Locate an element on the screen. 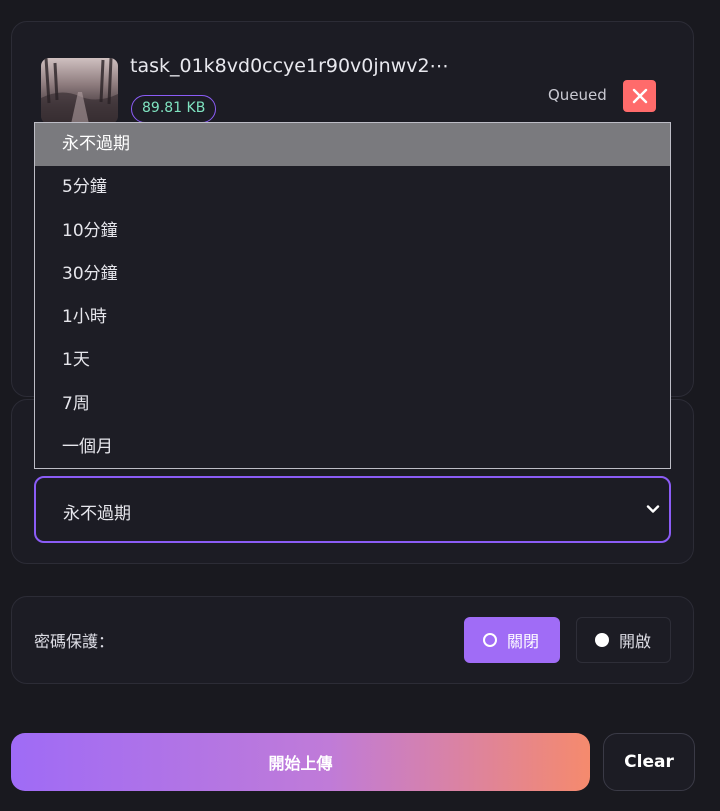  dropdown-option: 30分鐘 is located at coordinates (352, 274).